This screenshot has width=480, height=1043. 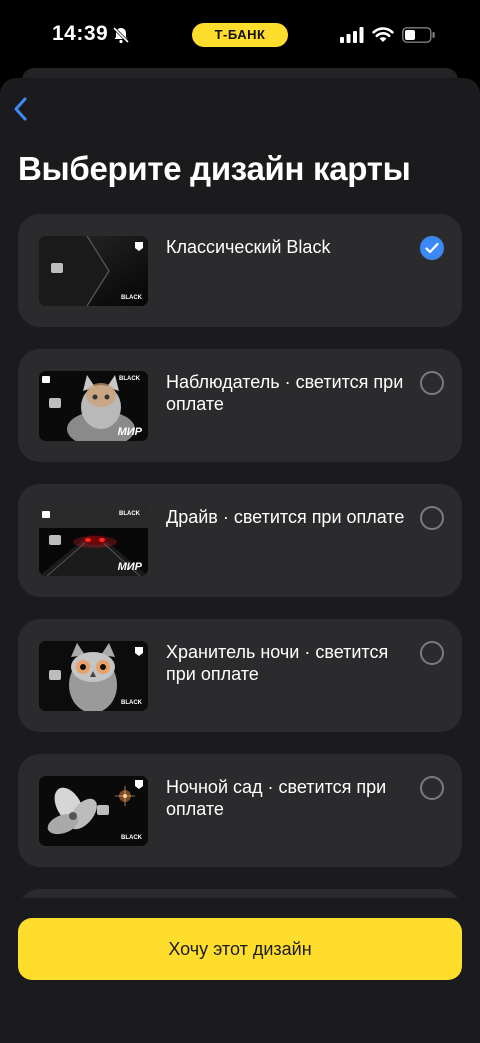 What do you see at coordinates (277, 663) in the screenshot?
I see `option-label: Хранитель ночи · светится при оплате` at bounding box center [277, 663].